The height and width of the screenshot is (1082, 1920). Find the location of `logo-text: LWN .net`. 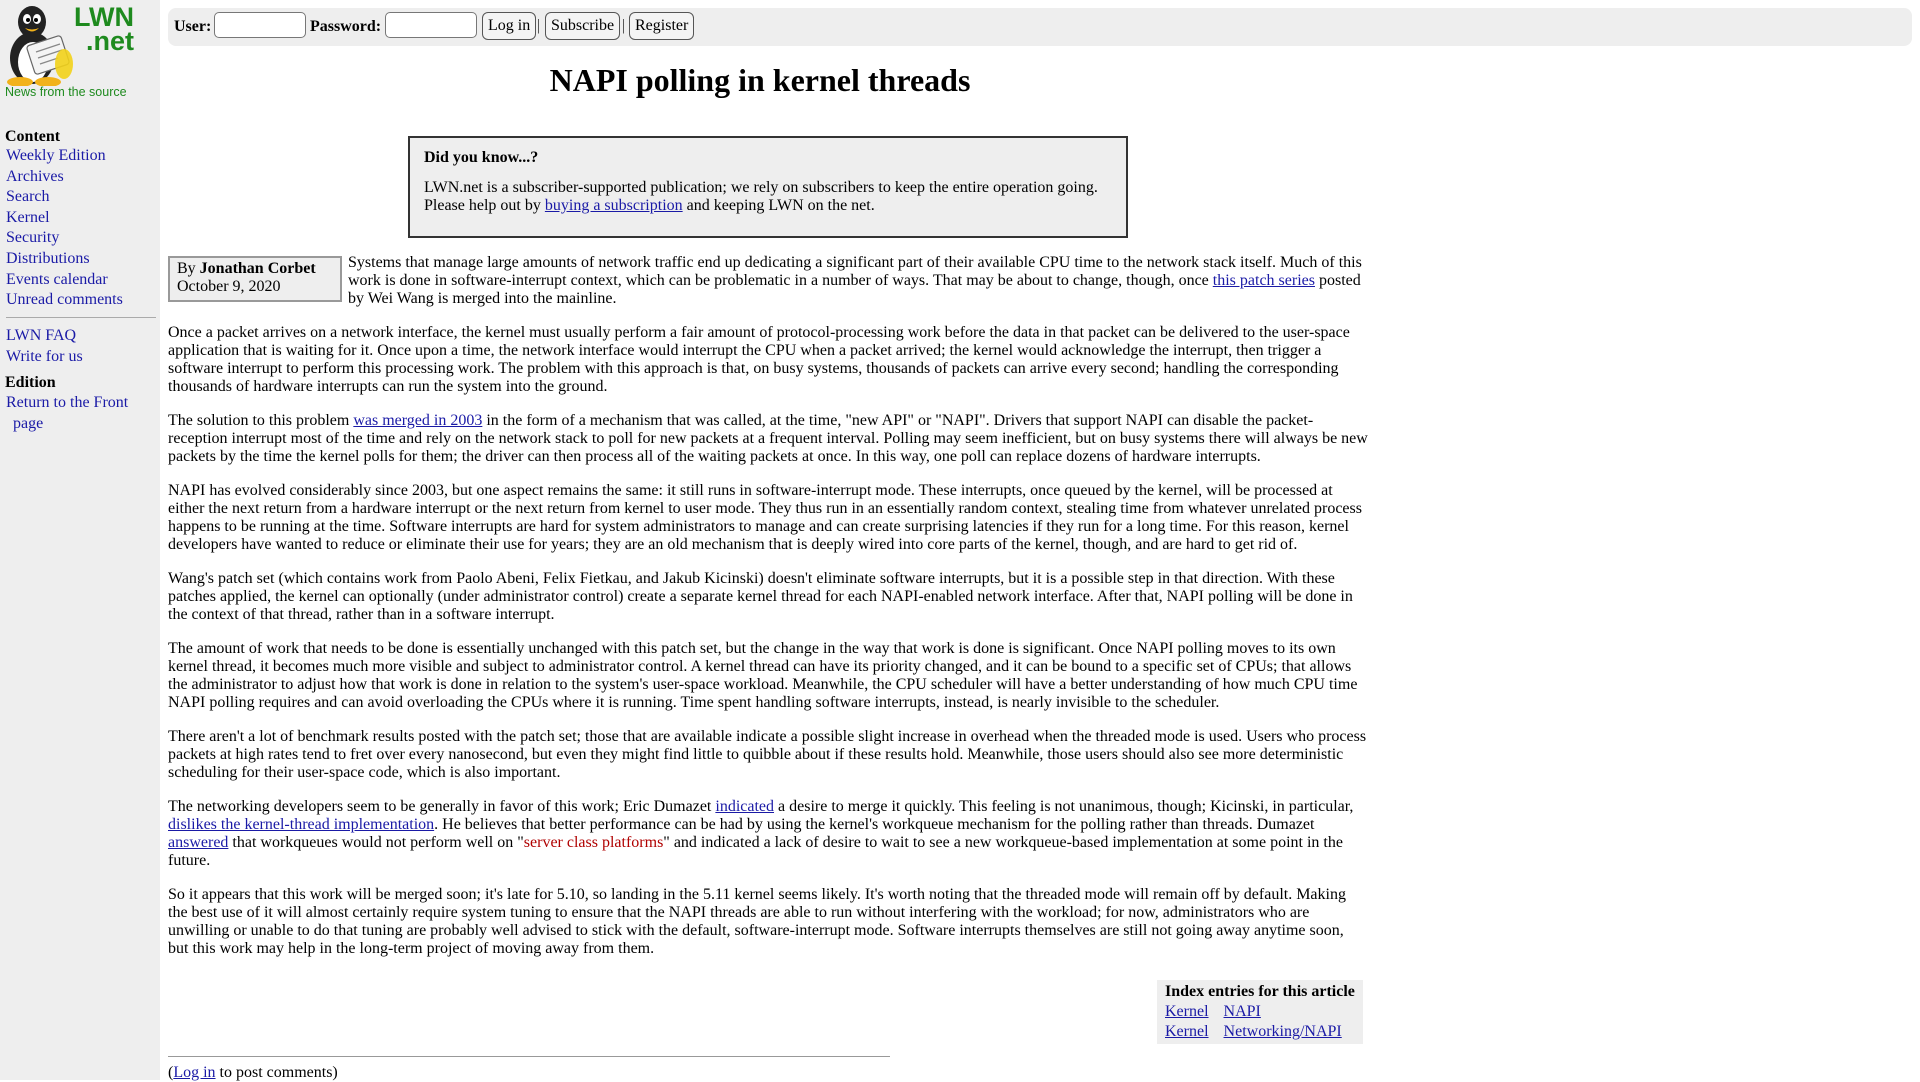

logo-text: LWN .net is located at coordinates (99, 30).